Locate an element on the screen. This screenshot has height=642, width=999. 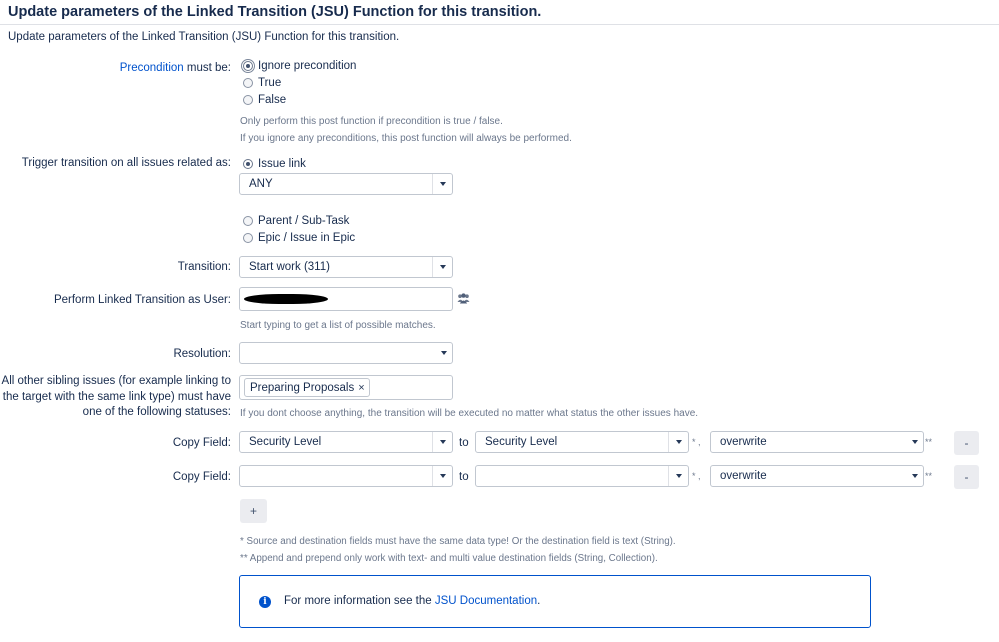
radio-label: False is located at coordinates (272, 100).